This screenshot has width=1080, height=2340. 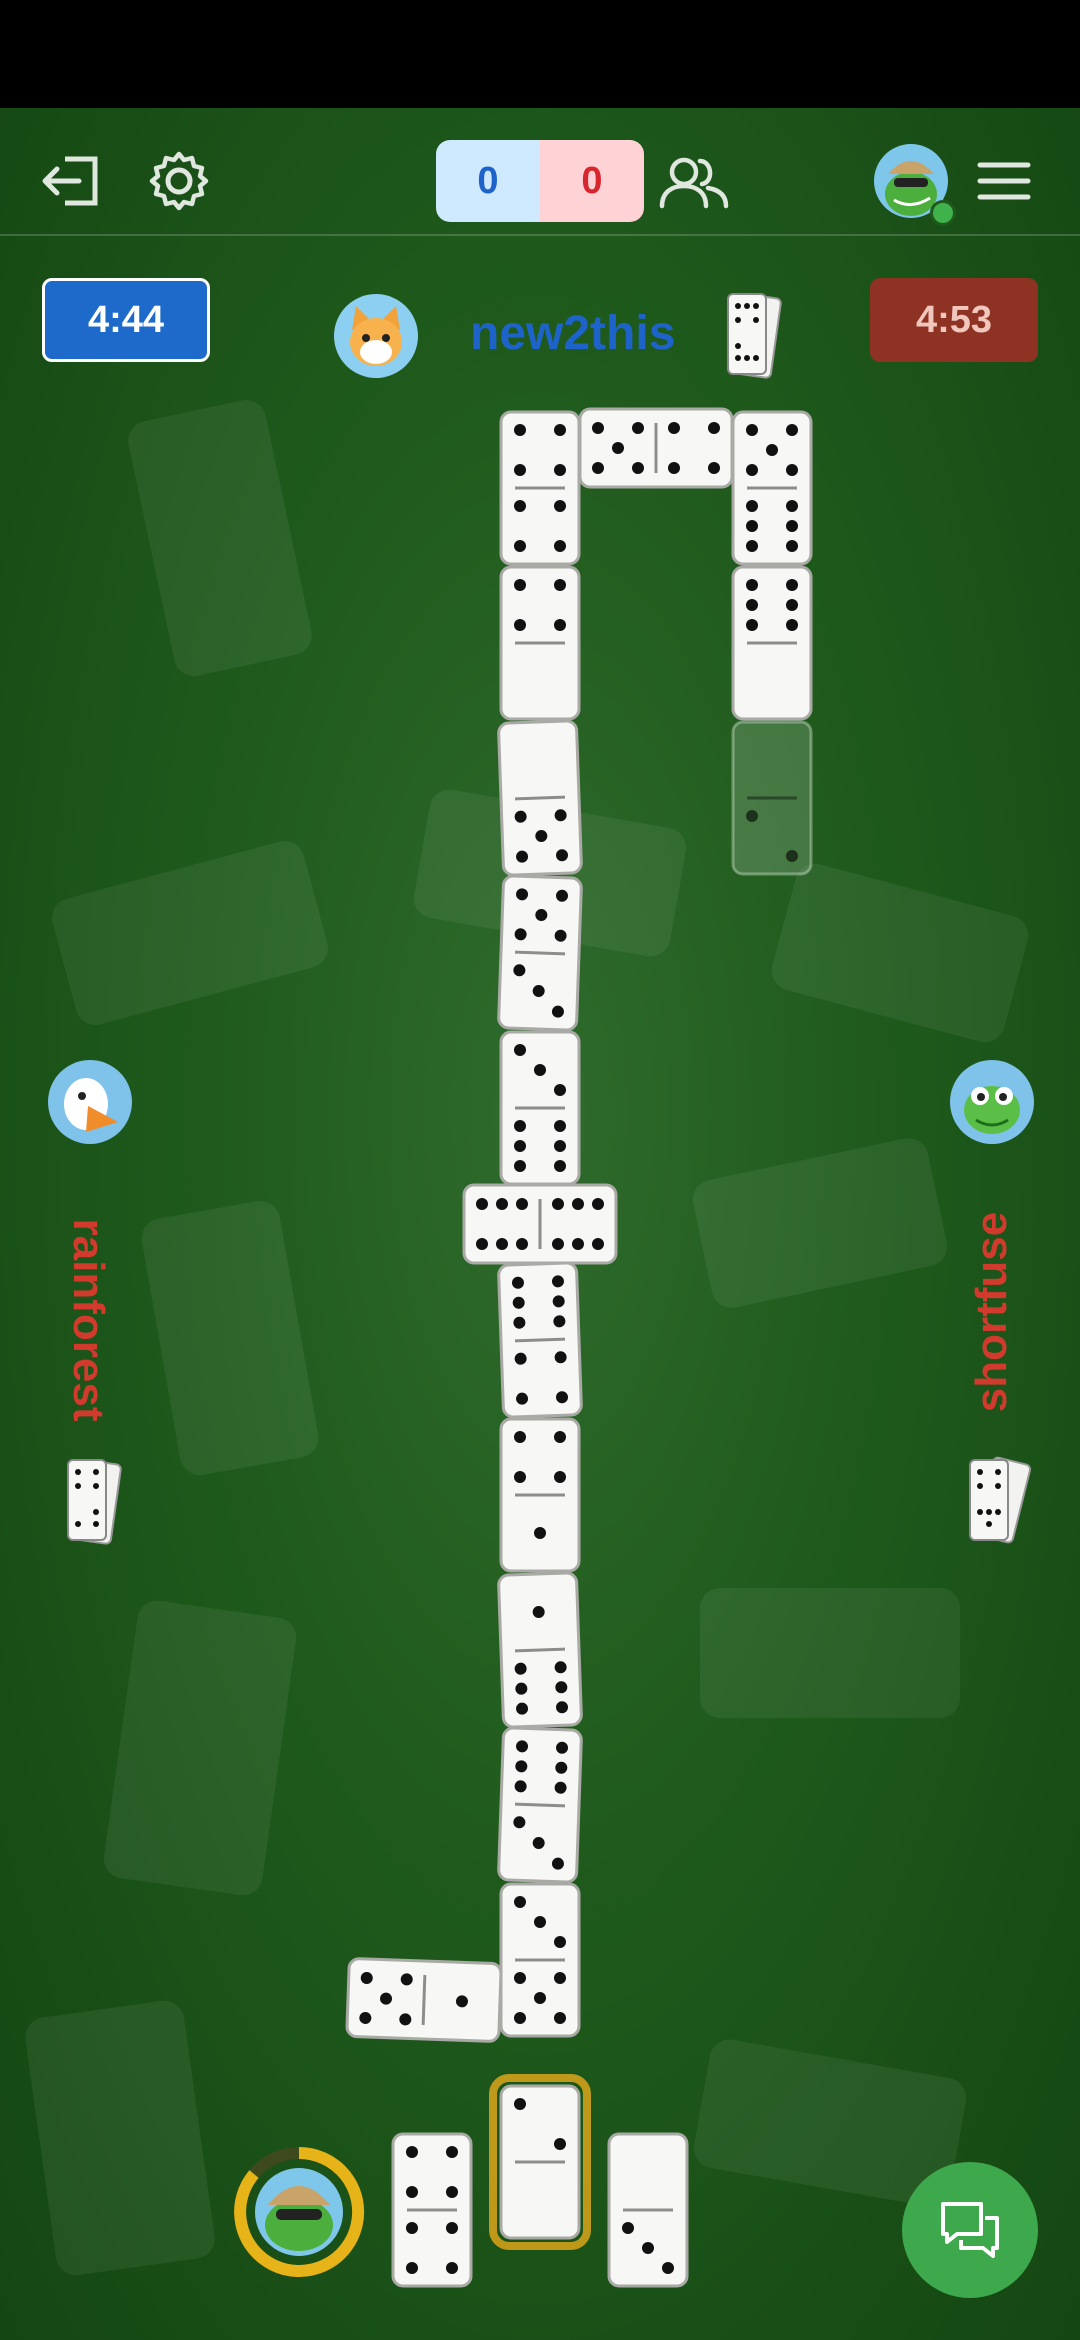 I want to click on placement-hint-domino, so click(x=772, y=798).